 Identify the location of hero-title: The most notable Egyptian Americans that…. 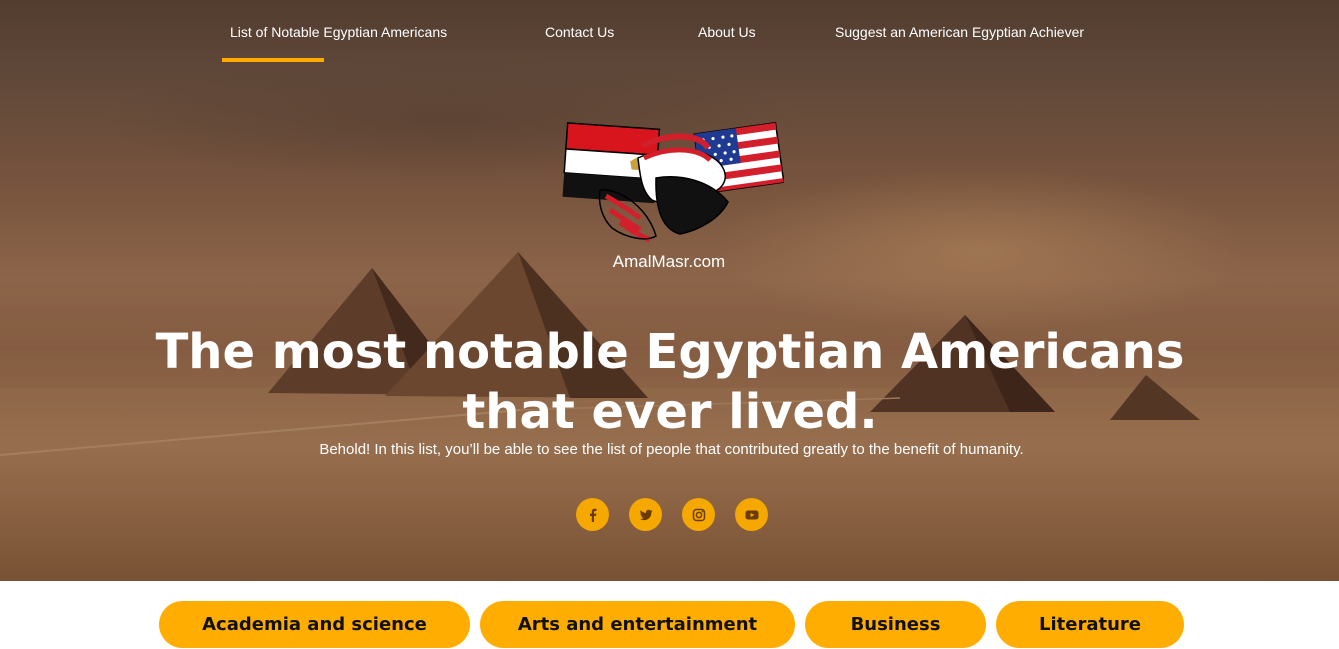
(670, 382).